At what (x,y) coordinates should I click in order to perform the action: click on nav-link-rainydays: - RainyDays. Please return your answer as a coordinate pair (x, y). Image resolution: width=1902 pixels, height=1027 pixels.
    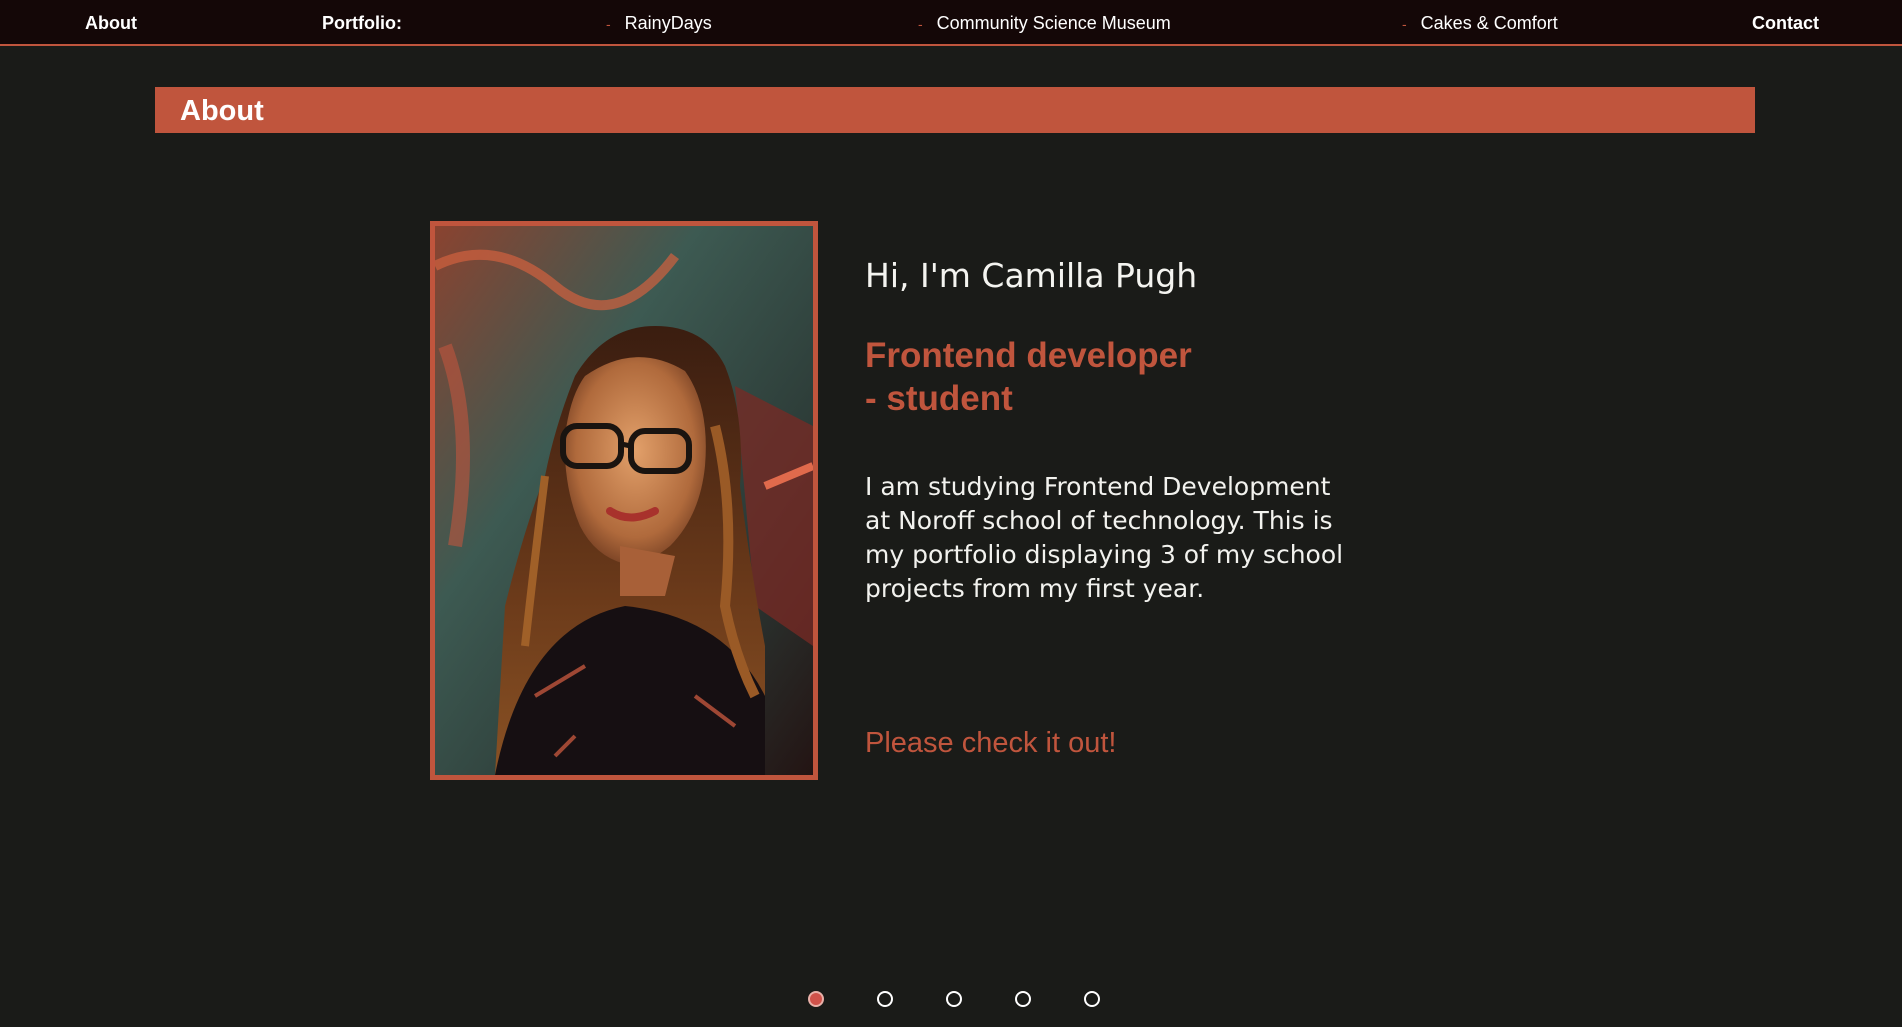
    Looking at the image, I should click on (659, 23).